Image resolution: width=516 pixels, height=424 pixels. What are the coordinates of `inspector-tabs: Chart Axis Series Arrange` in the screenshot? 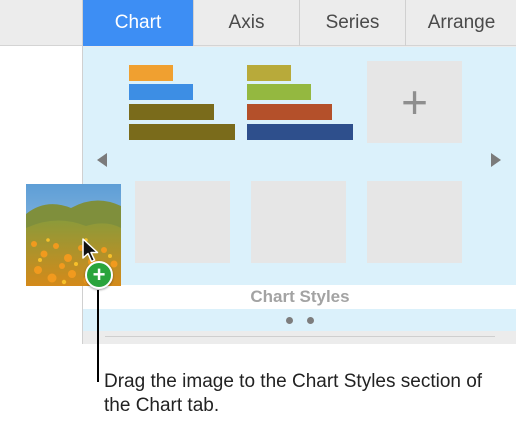 It's located at (299, 23).